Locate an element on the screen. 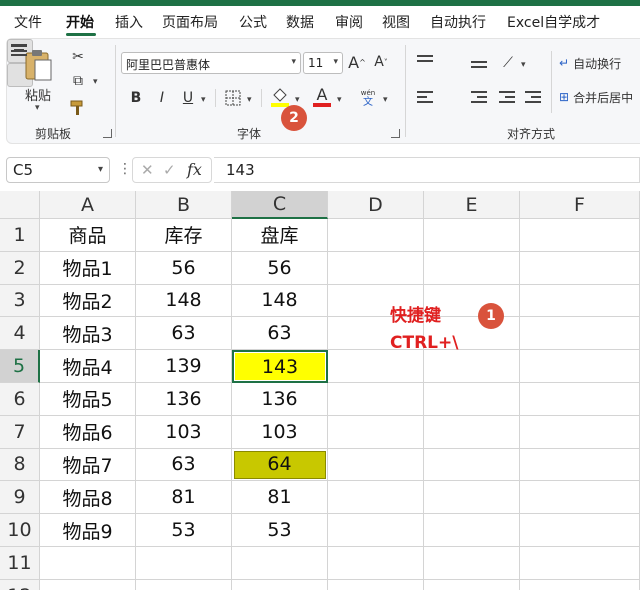 This screenshot has width=640, height=590. cell-a4: 物品3 is located at coordinates (88, 334).